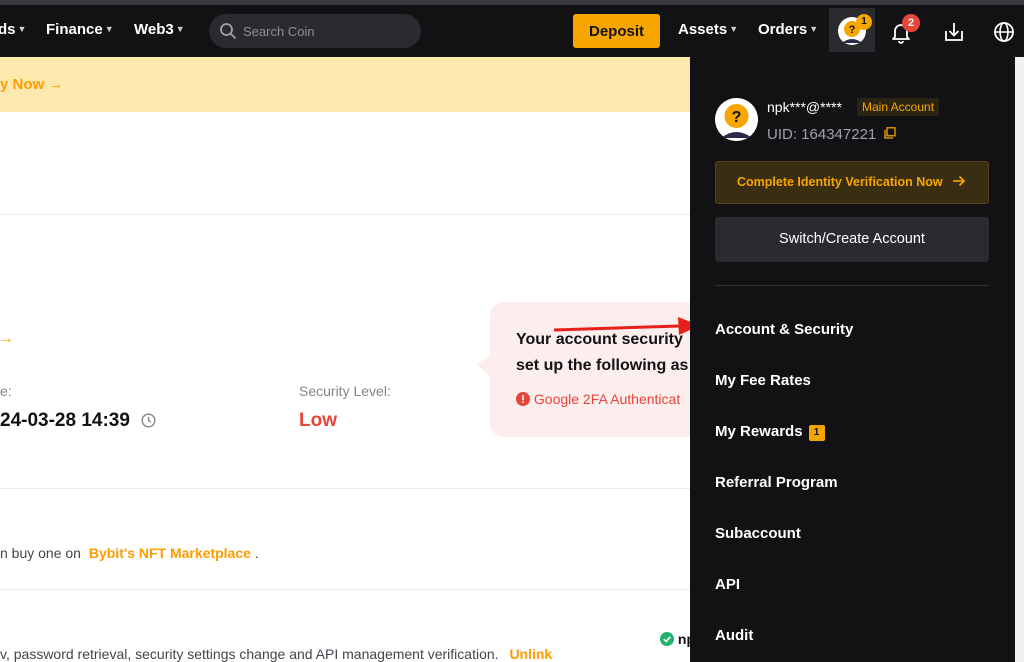 Image resolution: width=1024 pixels, height=662 pixels. What do you see at coordinates (318, 420) in the screenshot?
I see `security-level-value: Low` at bounding box center [318, 420].